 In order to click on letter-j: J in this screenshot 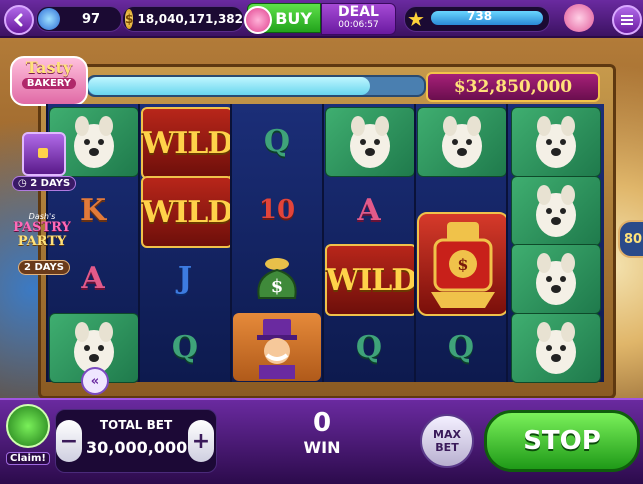, I will do `click(185, 278)`.